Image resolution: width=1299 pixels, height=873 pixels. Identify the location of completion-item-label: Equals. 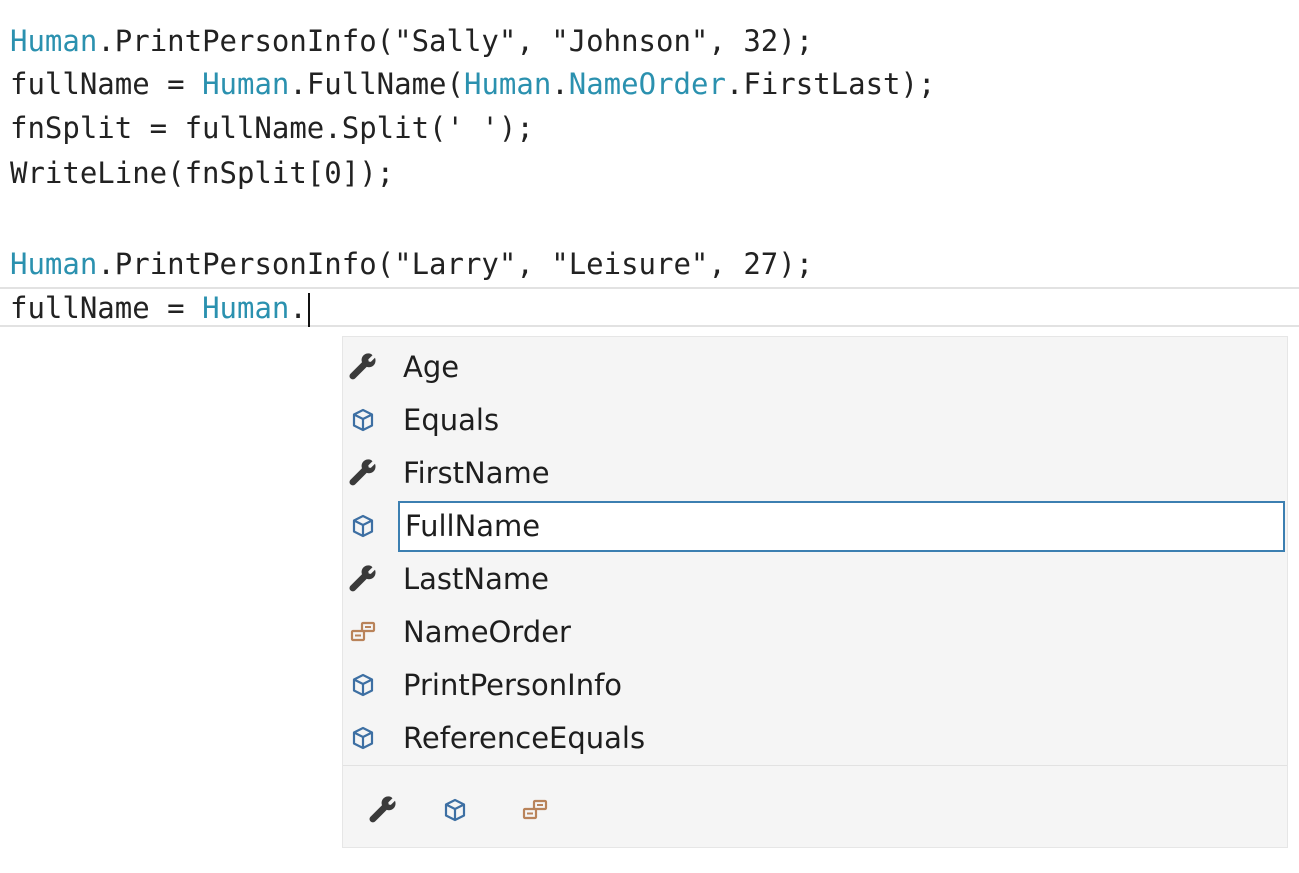
(451, 420).